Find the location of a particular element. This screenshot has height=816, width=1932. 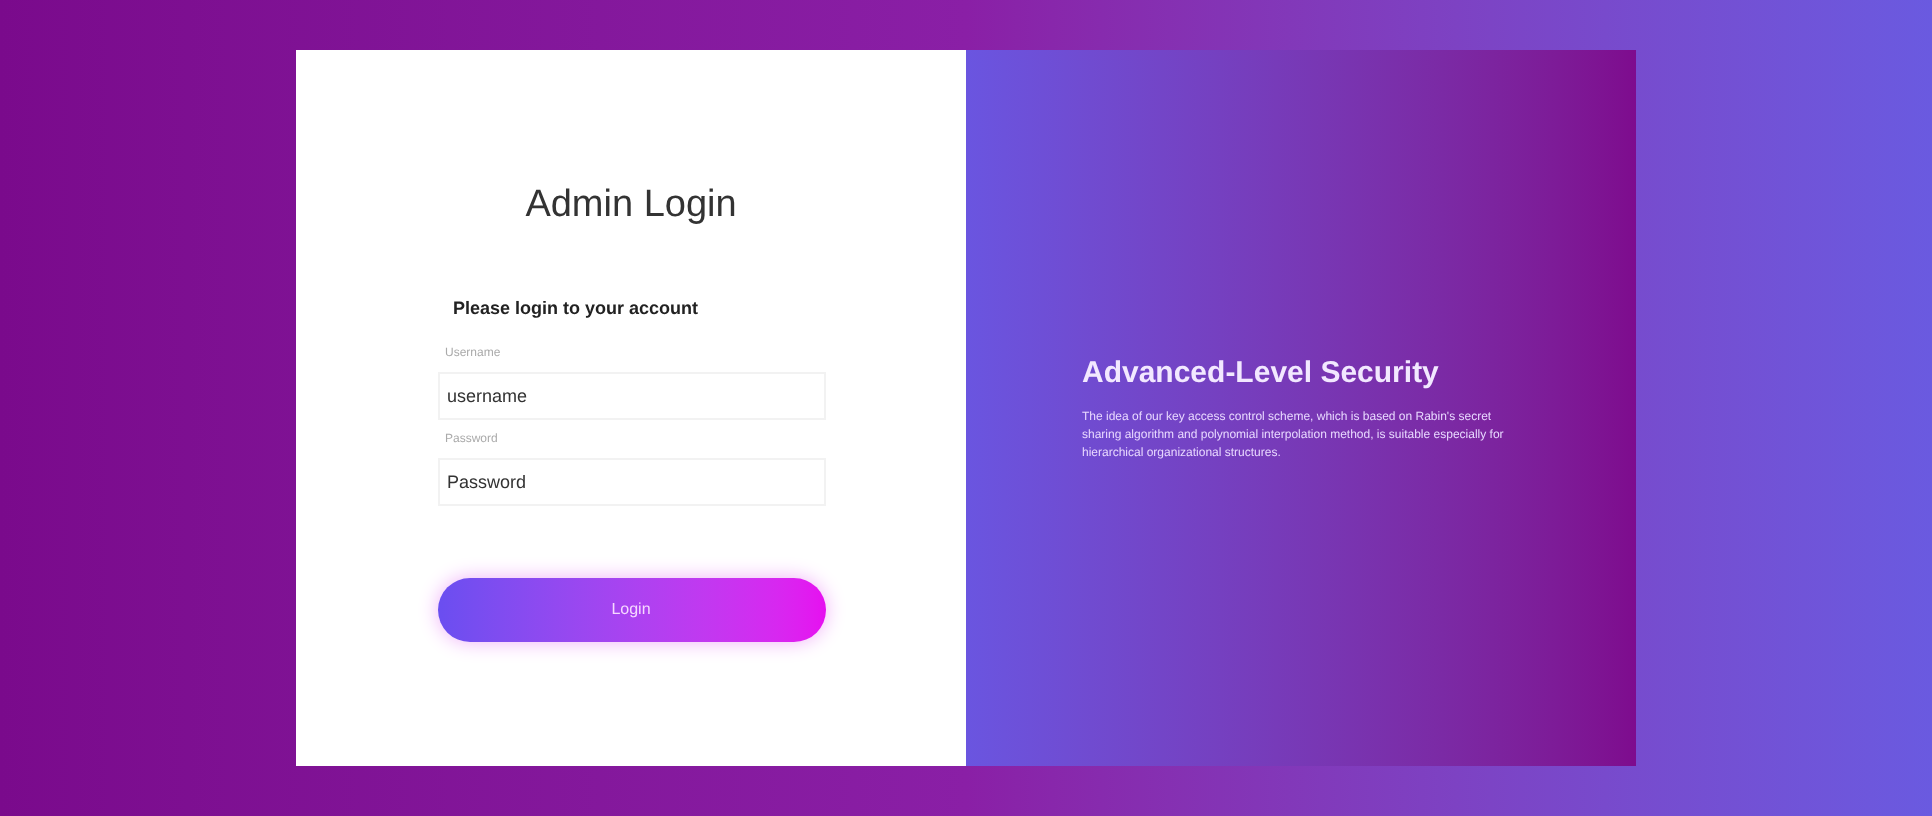

info-title: Advanced-Level Security is located at coordinates (1261, 374).